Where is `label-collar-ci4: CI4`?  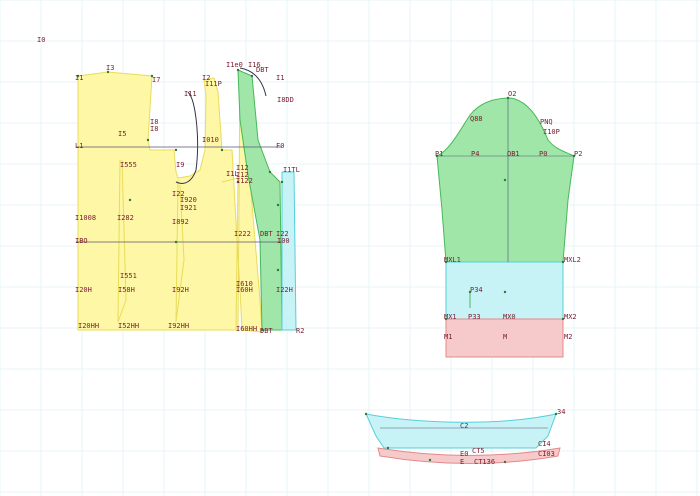 label-collar-ci4: CI4 is located at coordinates (544, 444).